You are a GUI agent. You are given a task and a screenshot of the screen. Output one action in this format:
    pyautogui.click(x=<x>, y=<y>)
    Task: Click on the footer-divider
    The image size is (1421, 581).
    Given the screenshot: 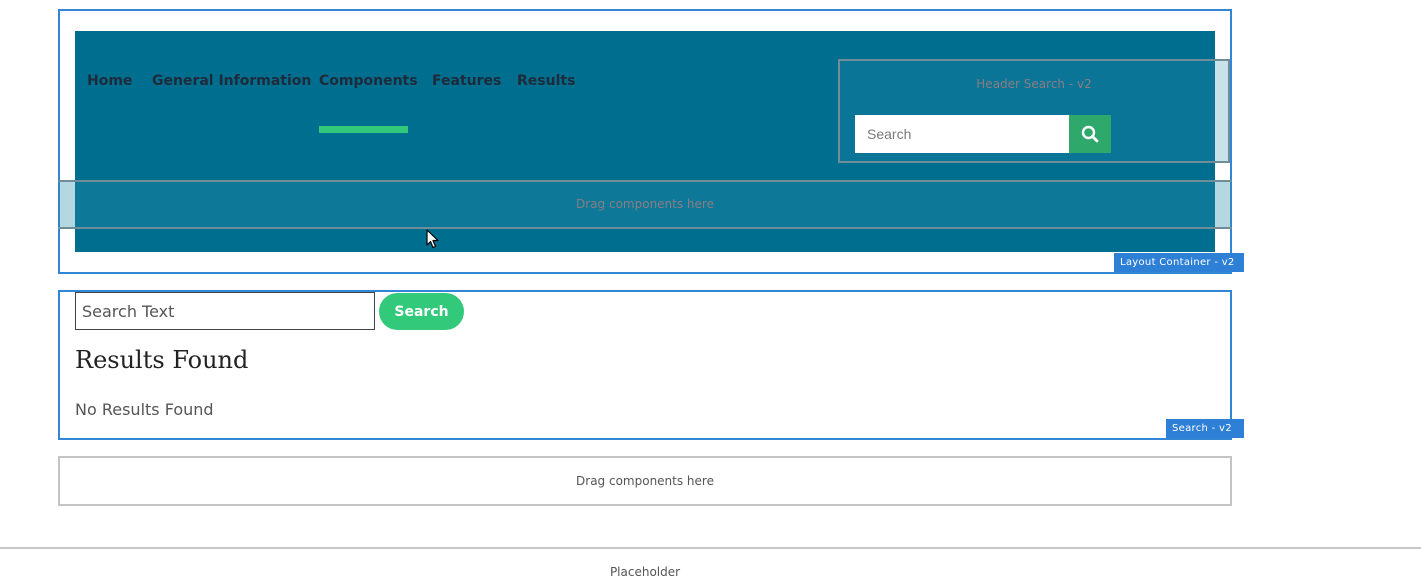 What is the action you would take?
    pyautogui.click(x=710, y=548)
    